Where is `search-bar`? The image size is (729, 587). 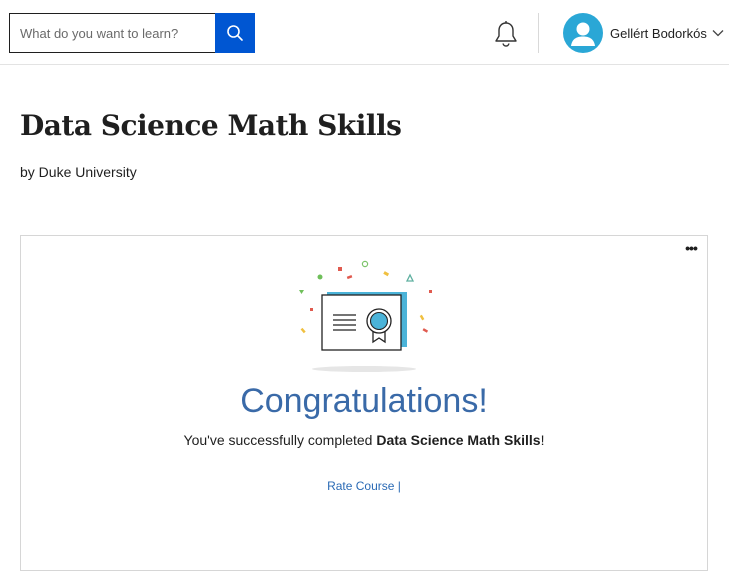
search-bar is located at coordinates (132, 33).